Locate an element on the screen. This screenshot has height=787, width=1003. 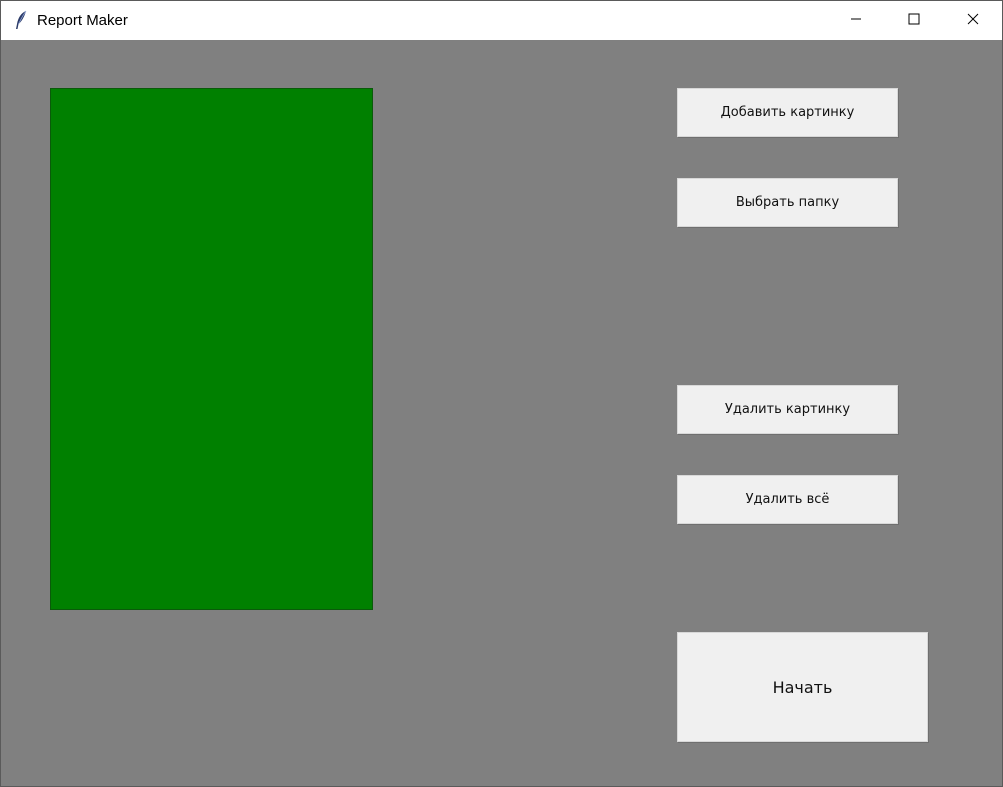
window-title: Report Maker is located at coordinates (82, 20).